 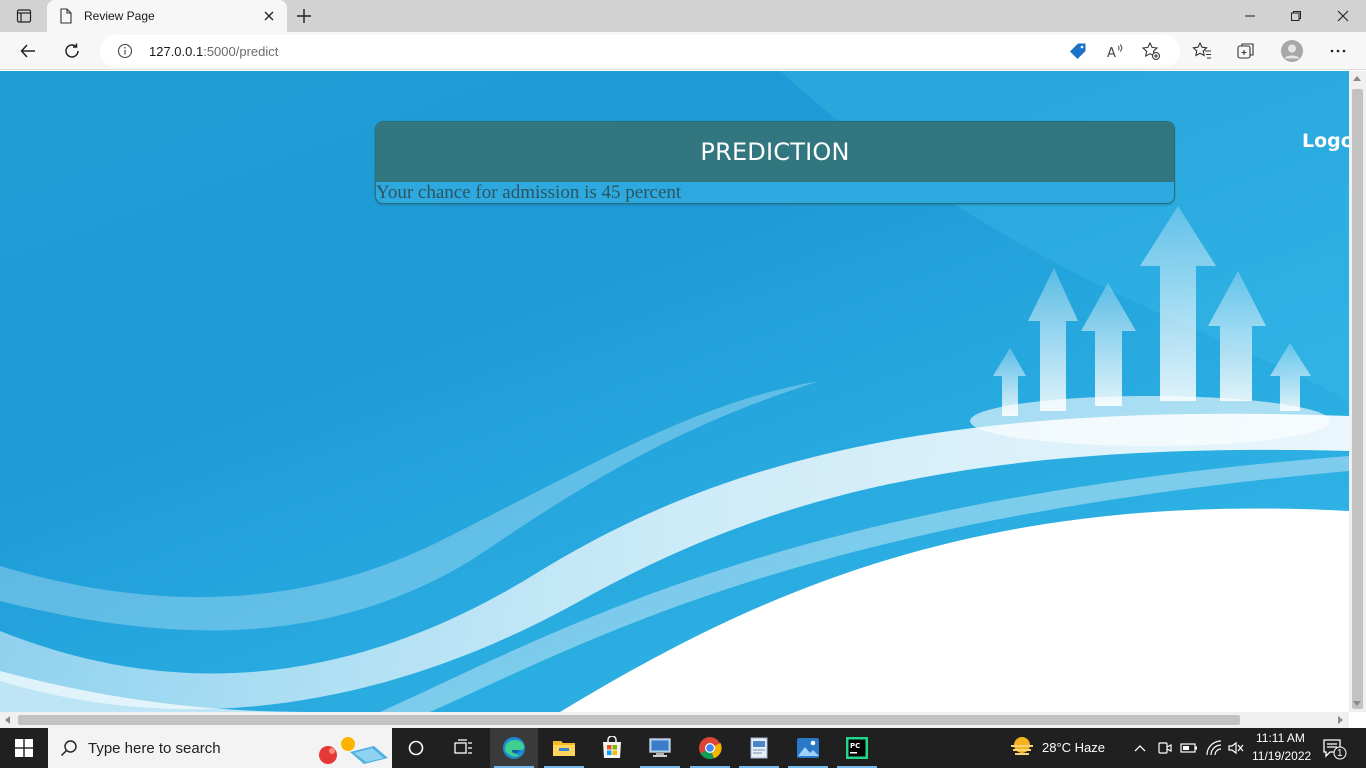 I want to click on address-bar: 127.0.0.1:5000/predict A, so click(x=640, y=51).